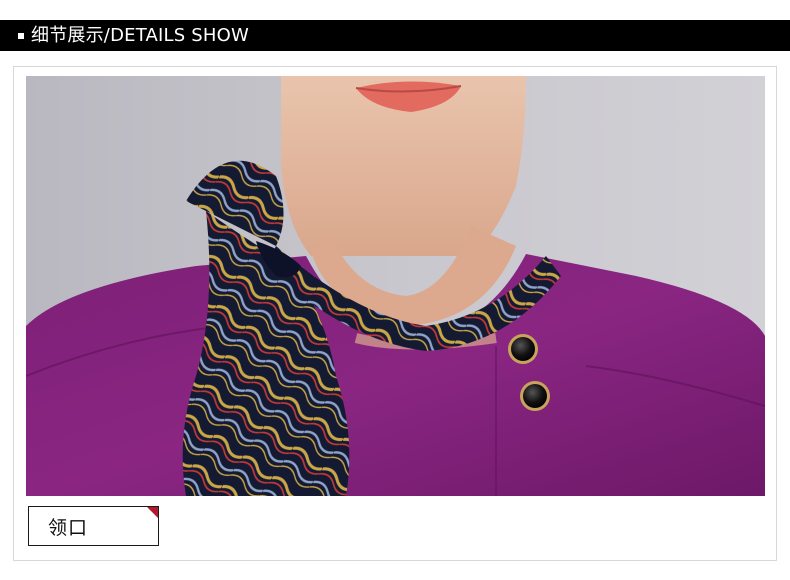  Describe the element at coordinates (140, 35) in the screenshot. I see `section-title: 细节展示/DETAILS SHOW` at that location.